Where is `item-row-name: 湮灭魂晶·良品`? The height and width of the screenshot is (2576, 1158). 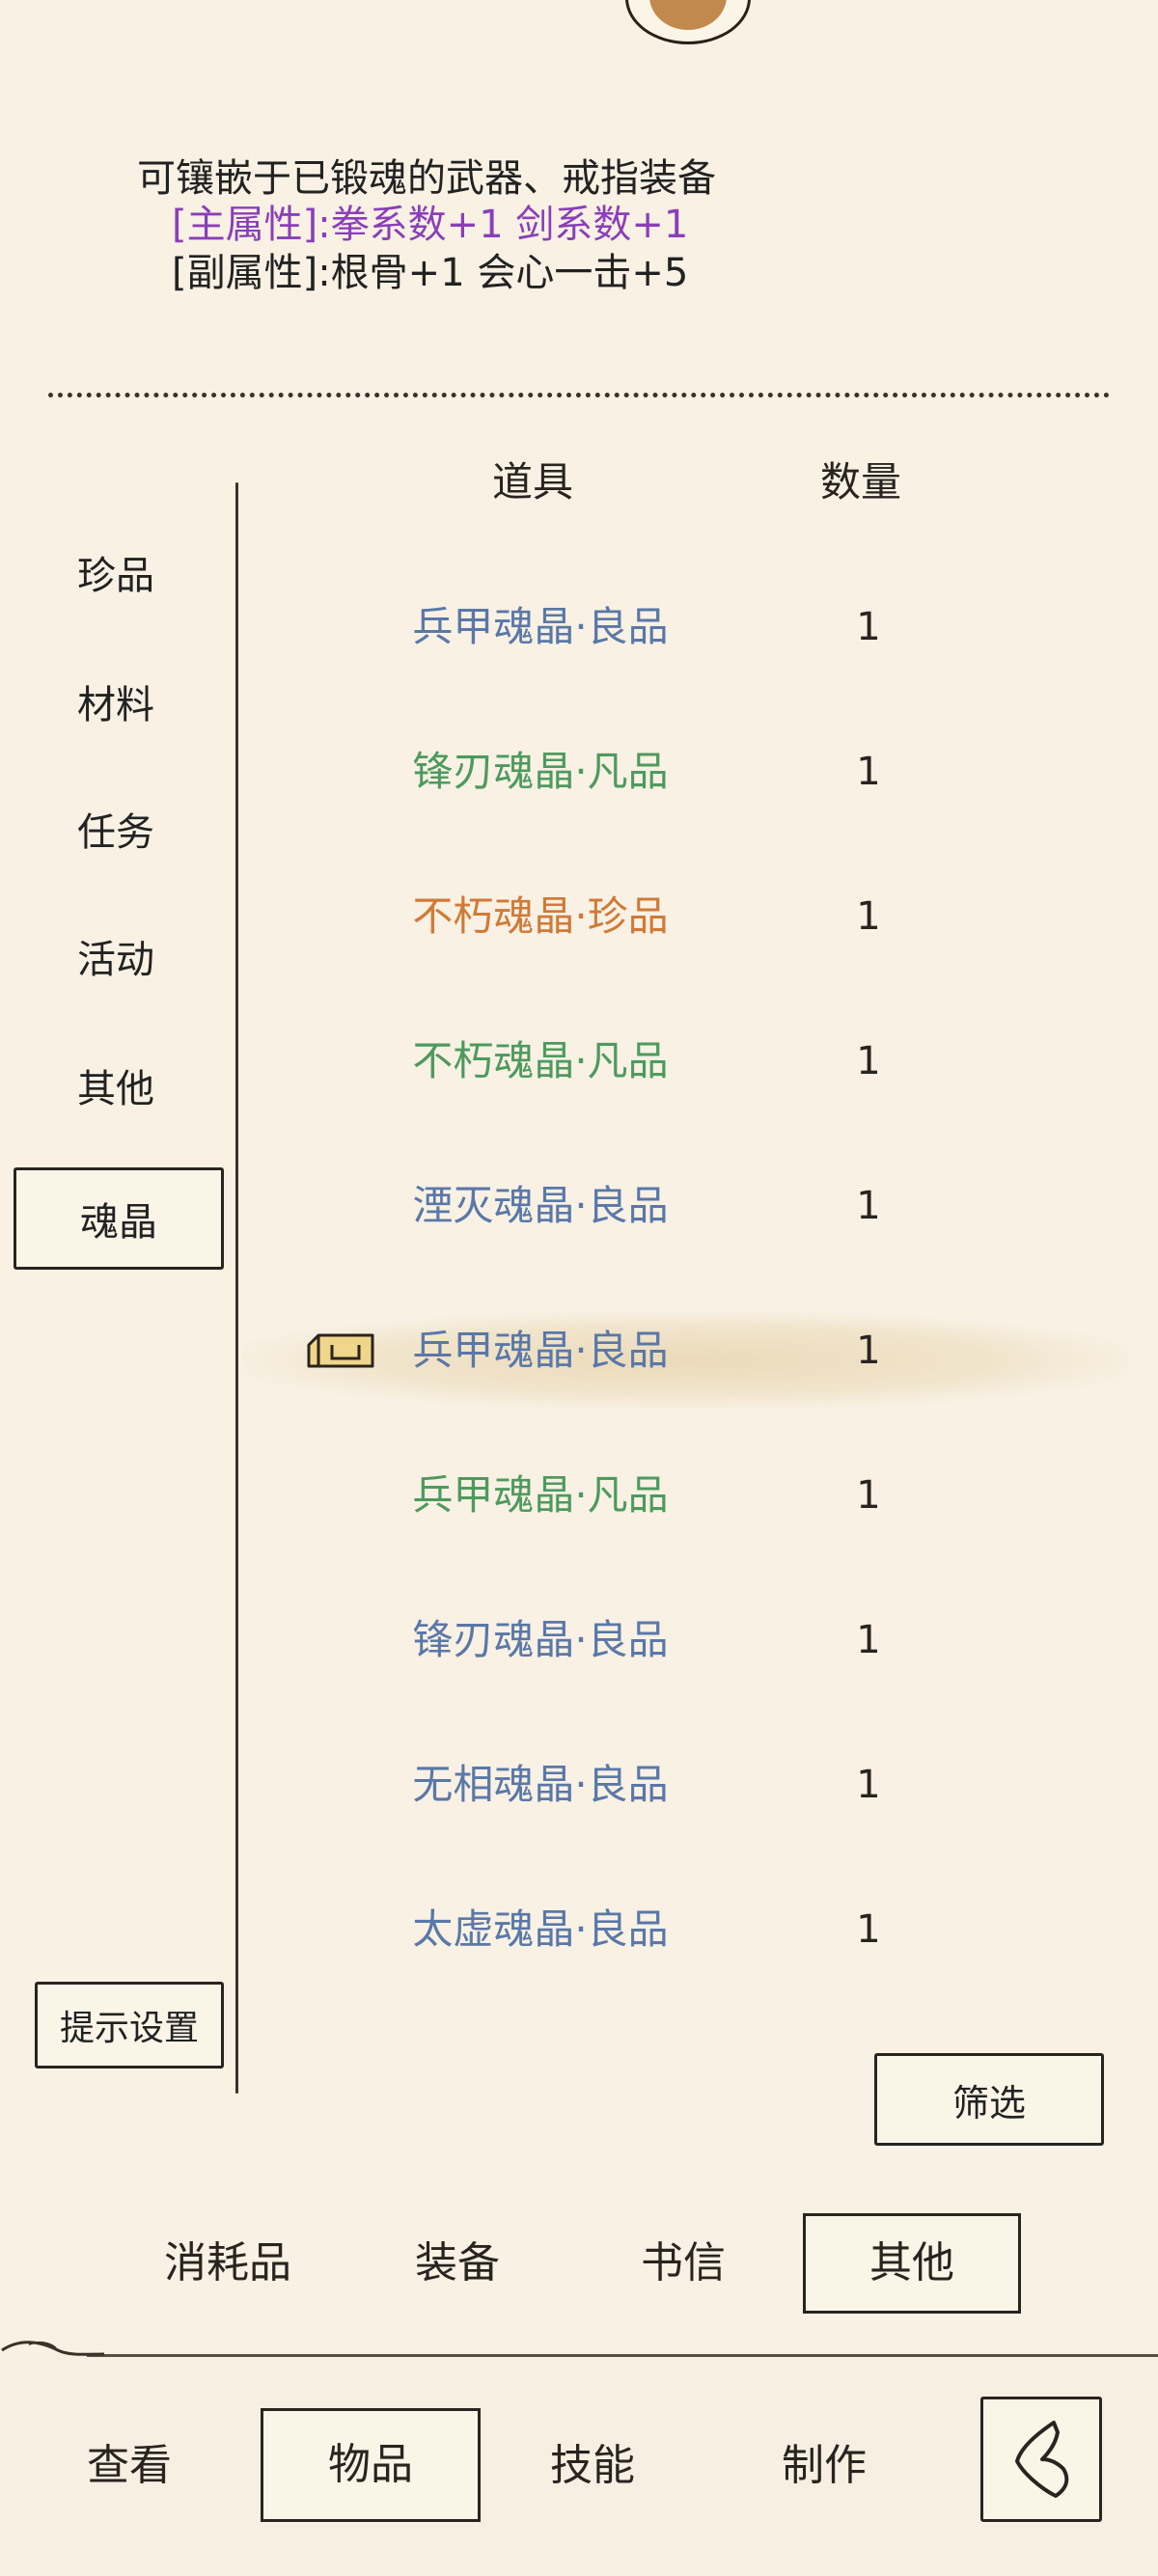
item-row-name: 湮灭魂晶·良品 is located at coordinates (540, 1206).